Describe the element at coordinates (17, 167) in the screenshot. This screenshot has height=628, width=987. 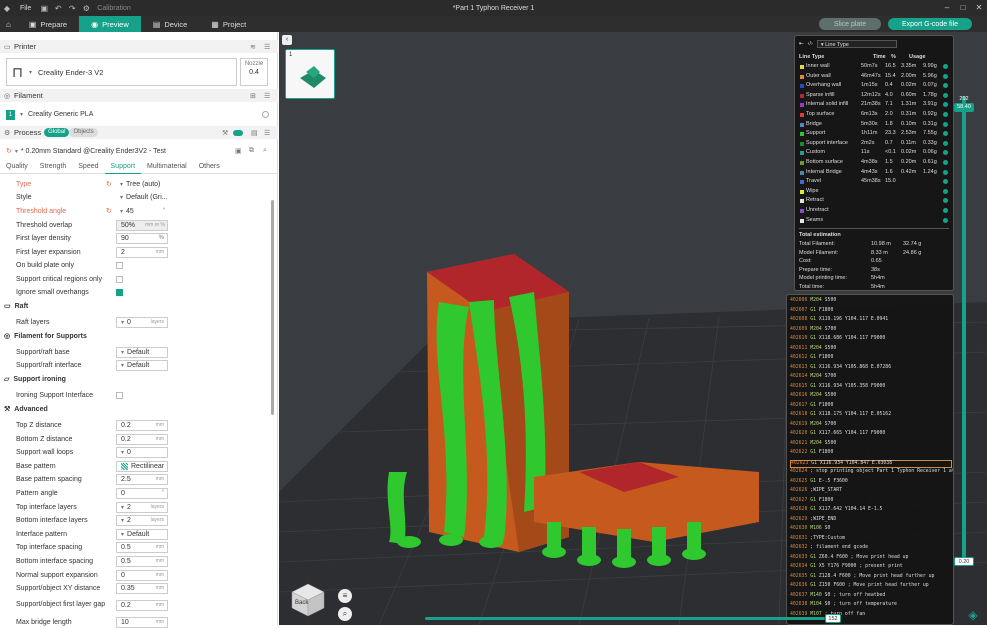
I see `tab-quality: Quality` at that location.